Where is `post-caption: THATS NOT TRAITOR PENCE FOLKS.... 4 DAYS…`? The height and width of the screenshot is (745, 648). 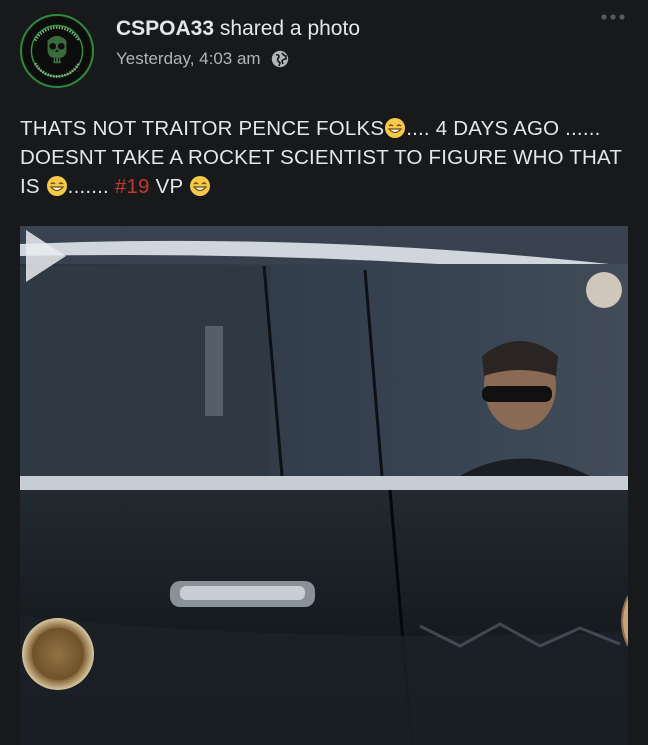 post-caption: THATS NOT TRAITOR PENCE FOLKS.... 4 DAYS… is located at coordinates (326, 157).